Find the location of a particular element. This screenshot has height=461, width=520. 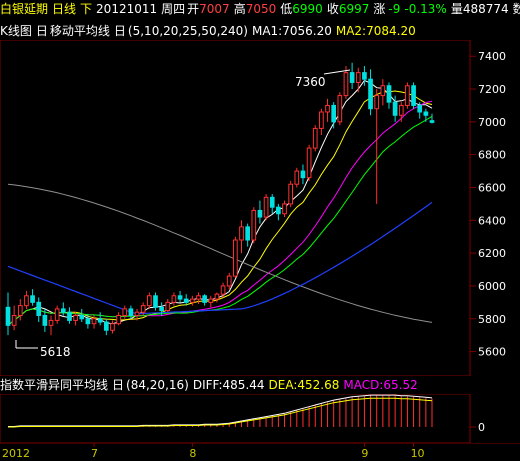

change-label: 涨 is located at coordinates (379, 9).